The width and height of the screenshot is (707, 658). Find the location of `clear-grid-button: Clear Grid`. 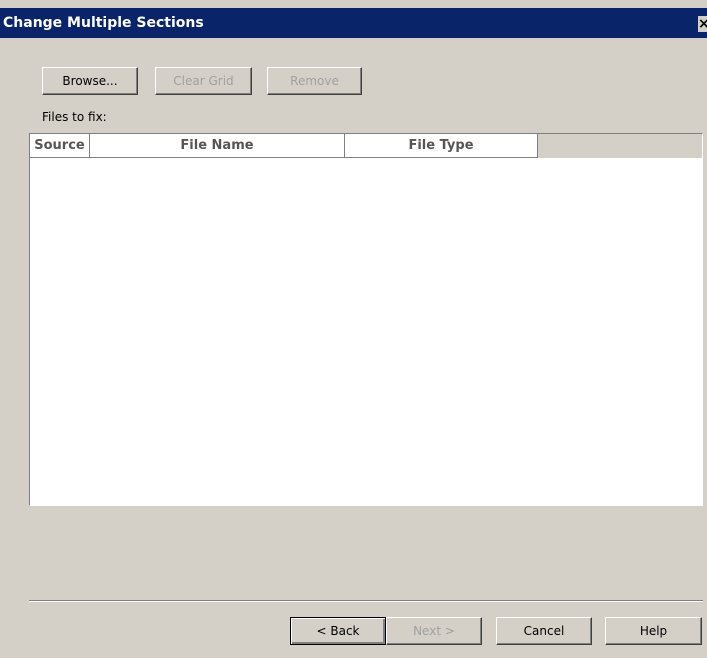

clear-grid-button: Clear Grid is located at coordinates (203, 81).